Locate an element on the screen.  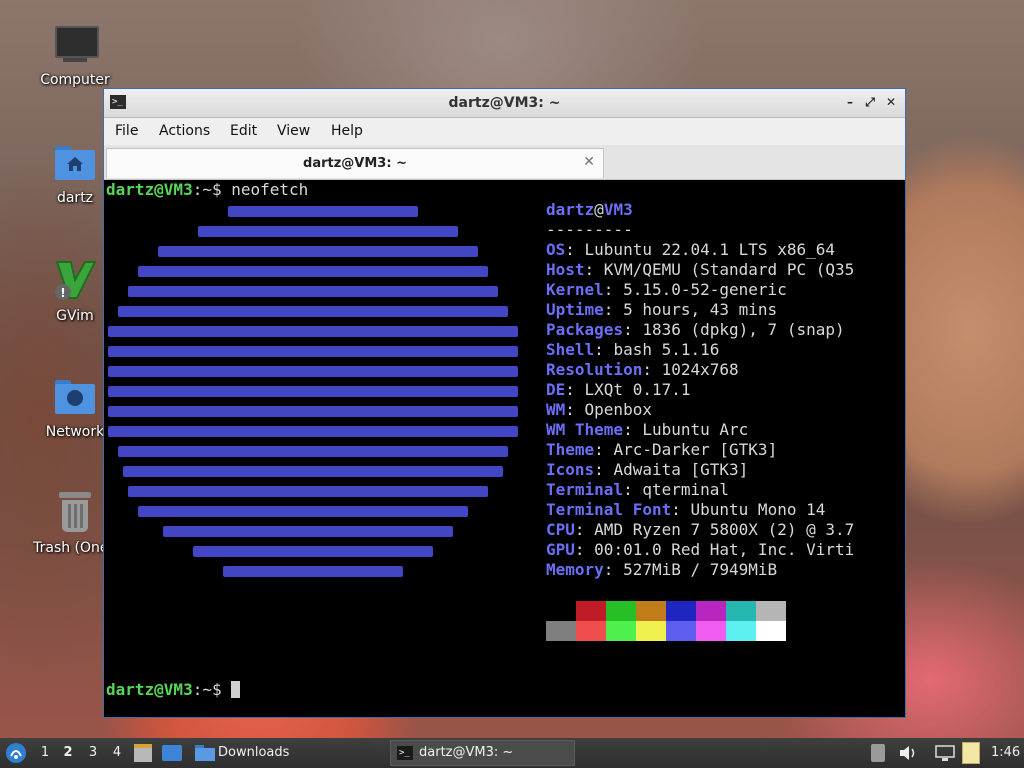
network-icon is located at coordinates (945, 755).